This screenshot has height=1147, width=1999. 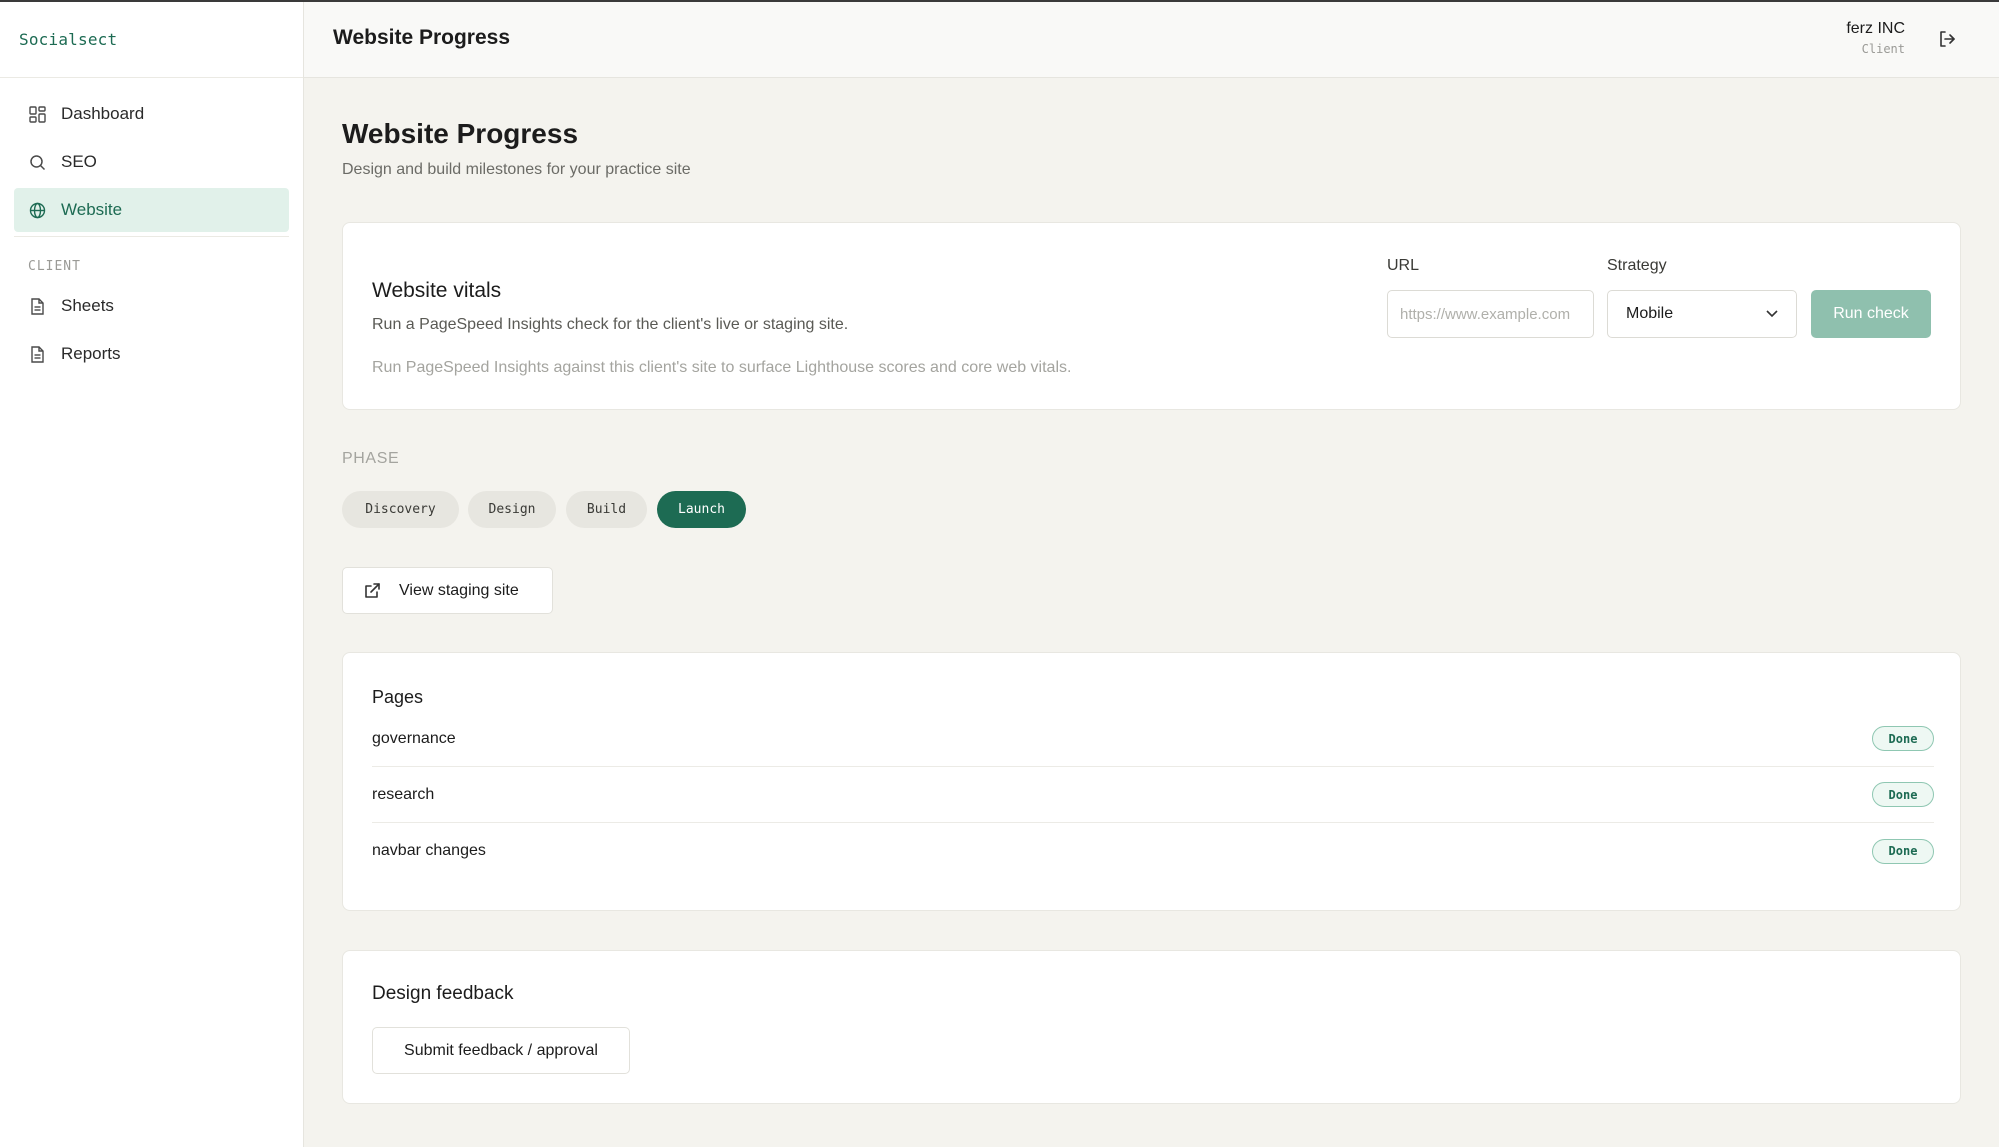 I want to click on vitals-title: Website vitals, so click(x=437, y=290).